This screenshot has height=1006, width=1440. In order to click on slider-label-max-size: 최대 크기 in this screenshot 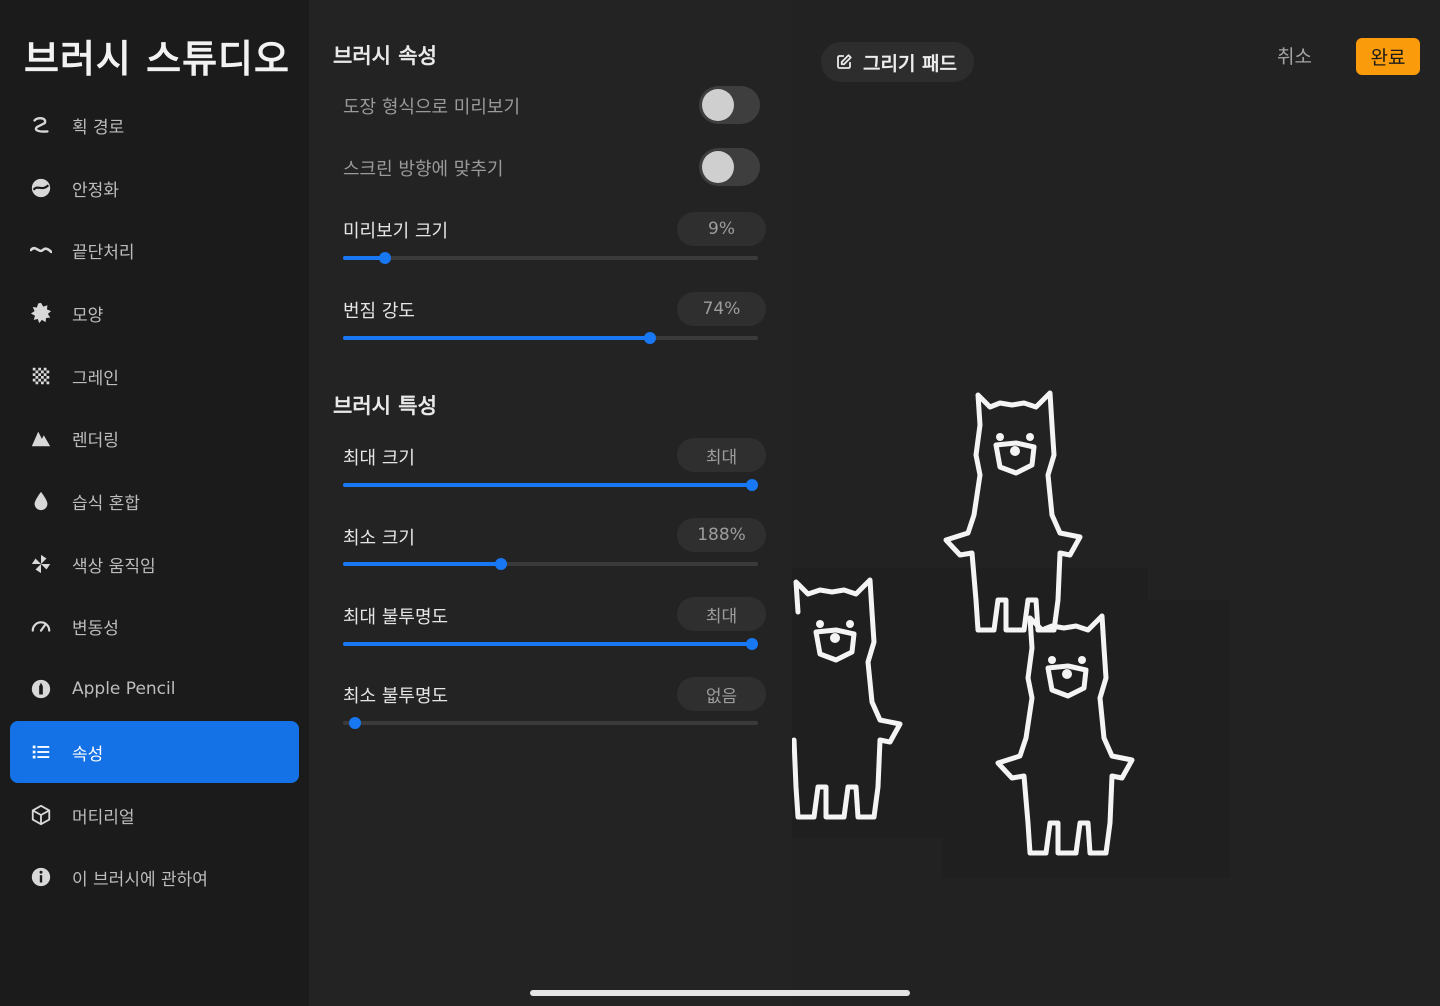, I will do `click(379, 458)`.